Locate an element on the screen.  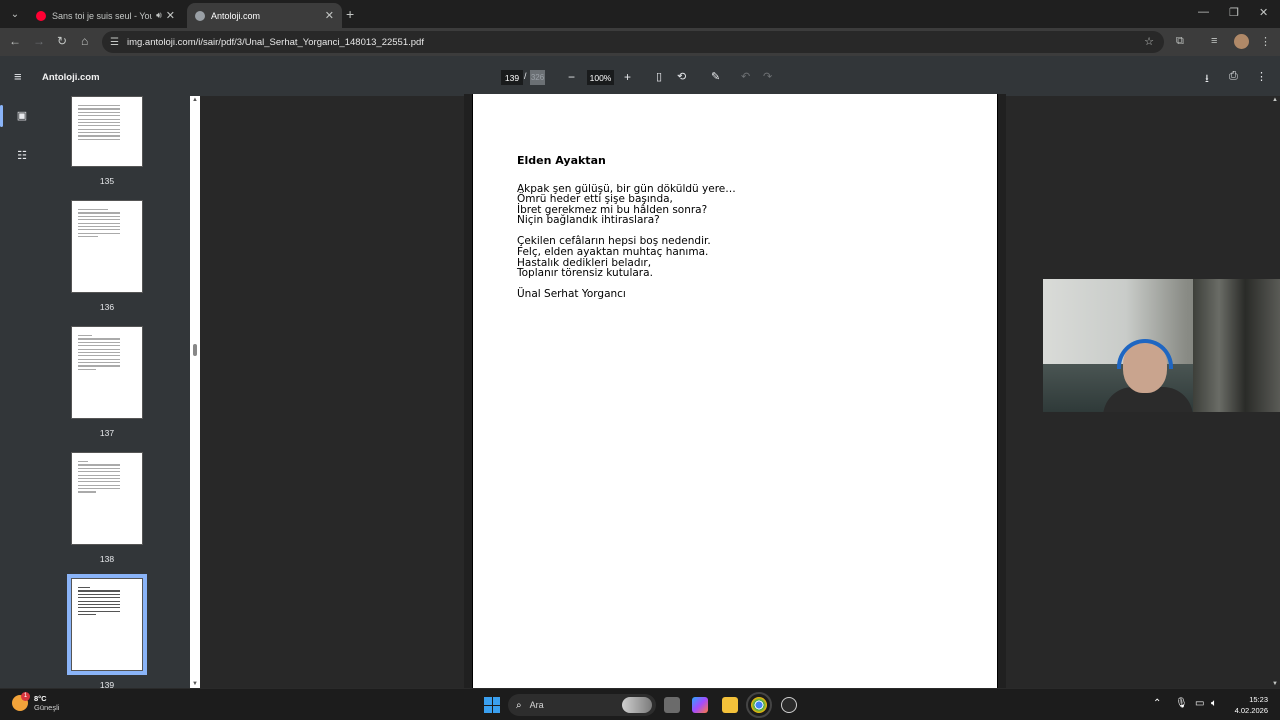
profile-avatar is located at coordinates (1241, 41).